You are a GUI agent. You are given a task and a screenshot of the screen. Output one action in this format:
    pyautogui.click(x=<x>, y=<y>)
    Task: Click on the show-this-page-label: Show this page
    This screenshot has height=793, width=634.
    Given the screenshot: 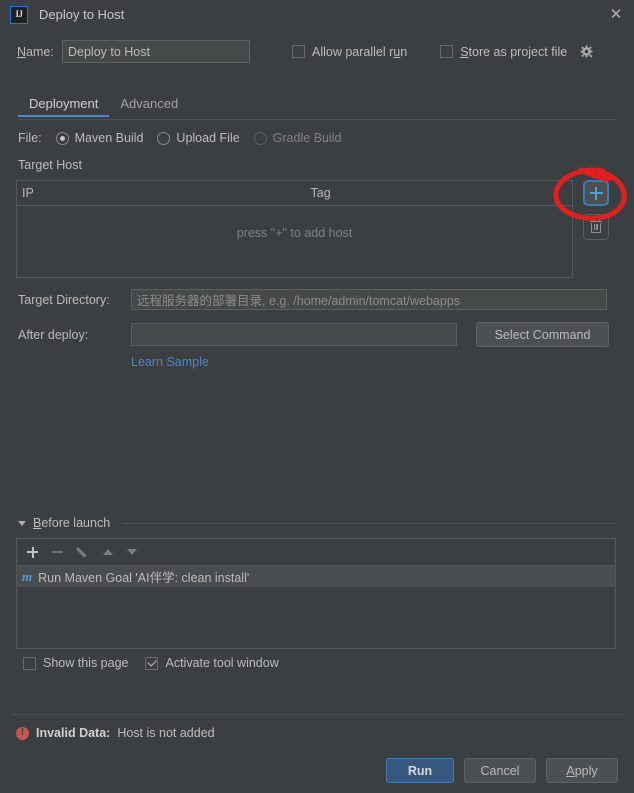 What is the action you would take?
    pyautogui.click(x=86, y=663)
    